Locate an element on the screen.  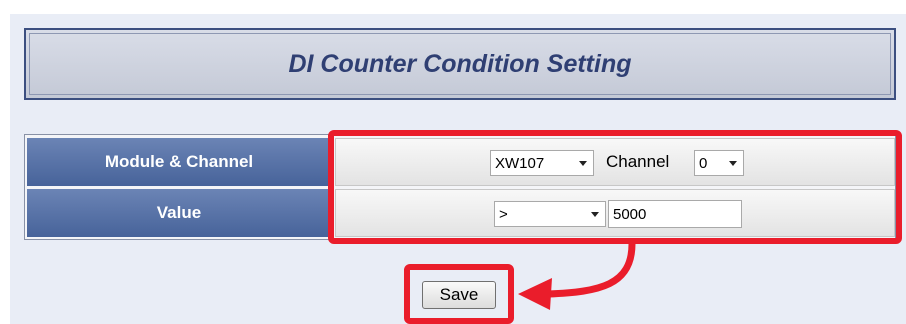
save-button: Save is located at coordinates (459, 295).